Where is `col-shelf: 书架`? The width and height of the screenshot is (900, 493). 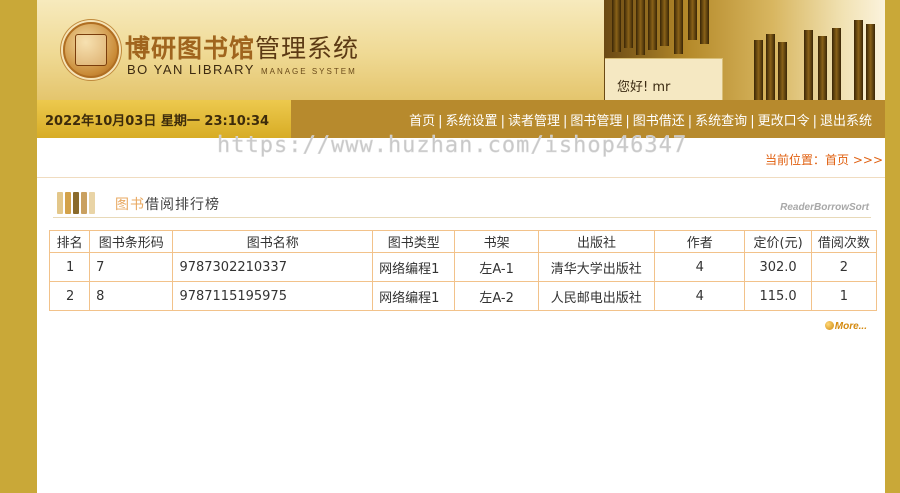 col-shelf: 书架 is located at coordinates (496, 241).